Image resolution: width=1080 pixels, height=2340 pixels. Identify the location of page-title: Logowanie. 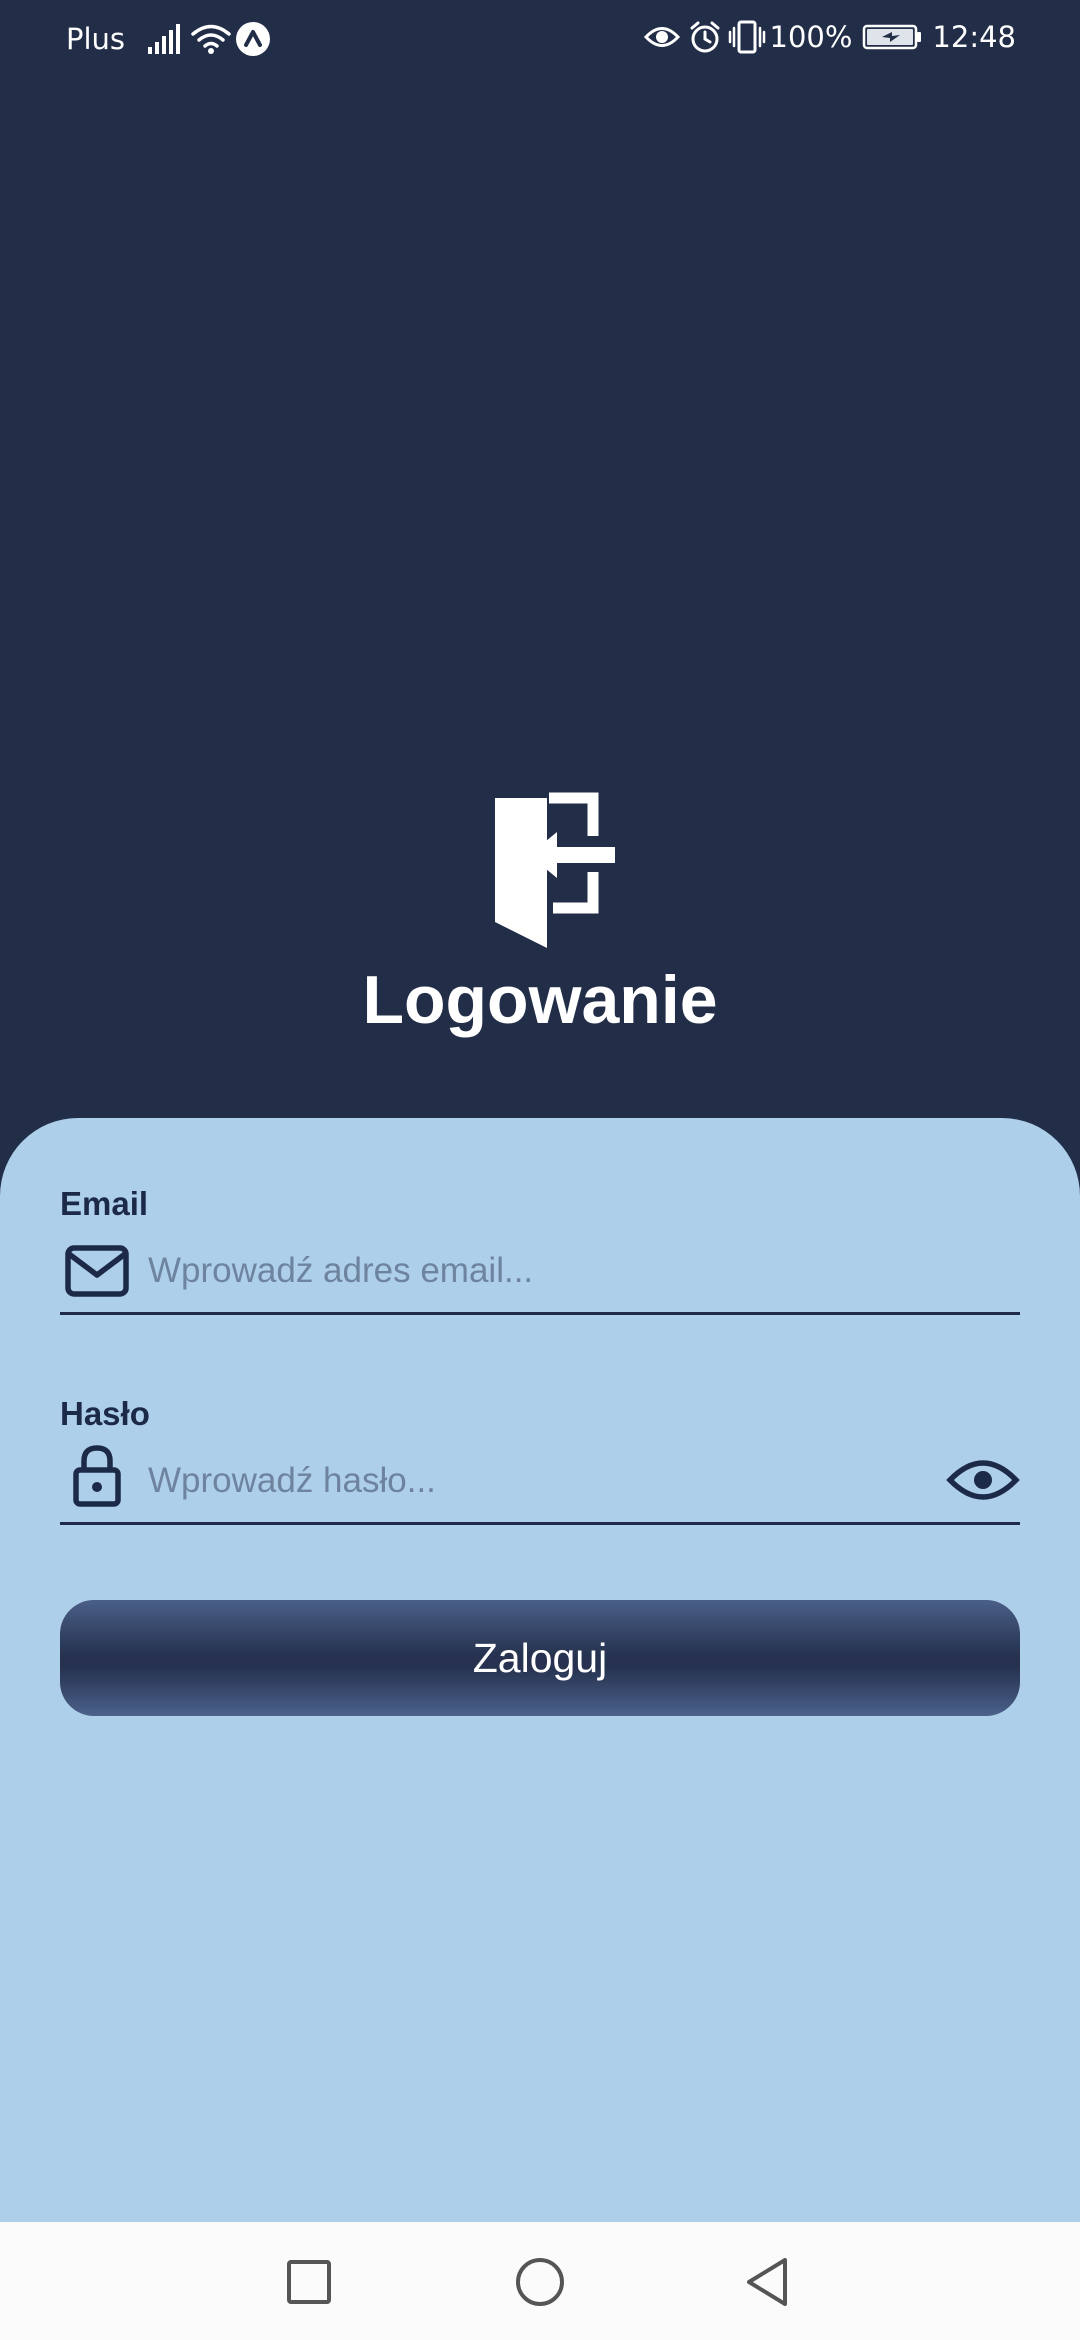
(540, 1000).